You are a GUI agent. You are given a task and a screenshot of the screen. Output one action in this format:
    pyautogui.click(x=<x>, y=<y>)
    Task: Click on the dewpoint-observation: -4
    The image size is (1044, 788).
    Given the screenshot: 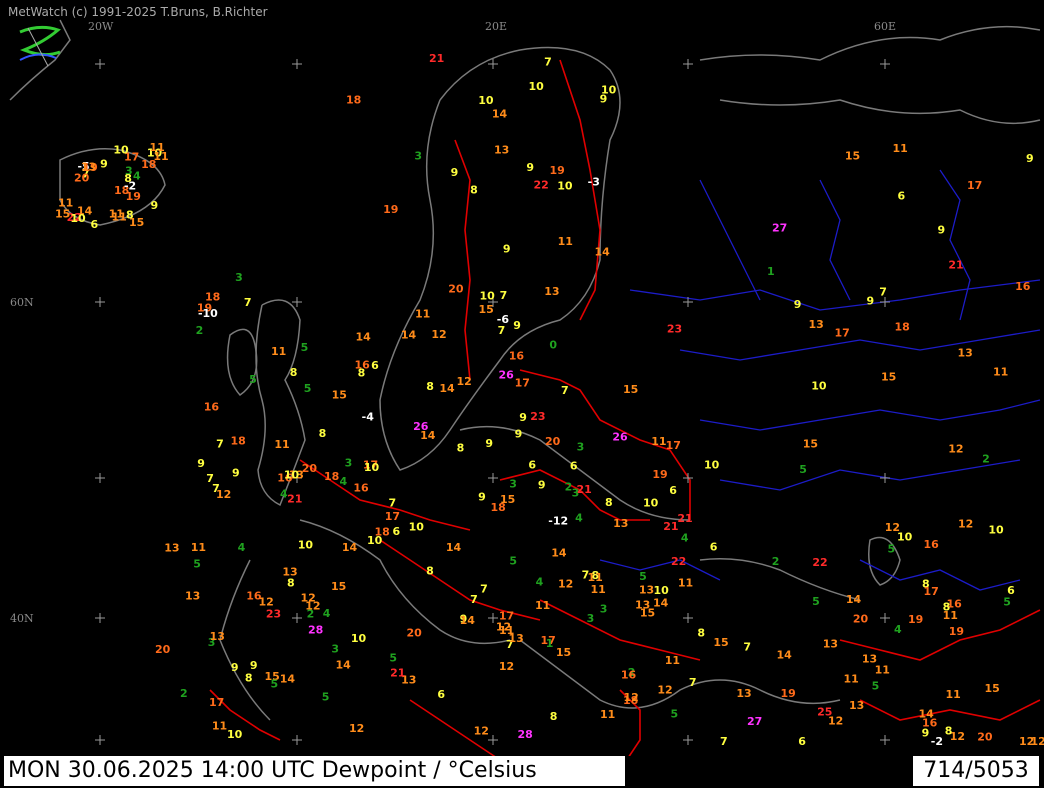 What is the action you would take?
    pyautogui.click(x=368, y=417)
    